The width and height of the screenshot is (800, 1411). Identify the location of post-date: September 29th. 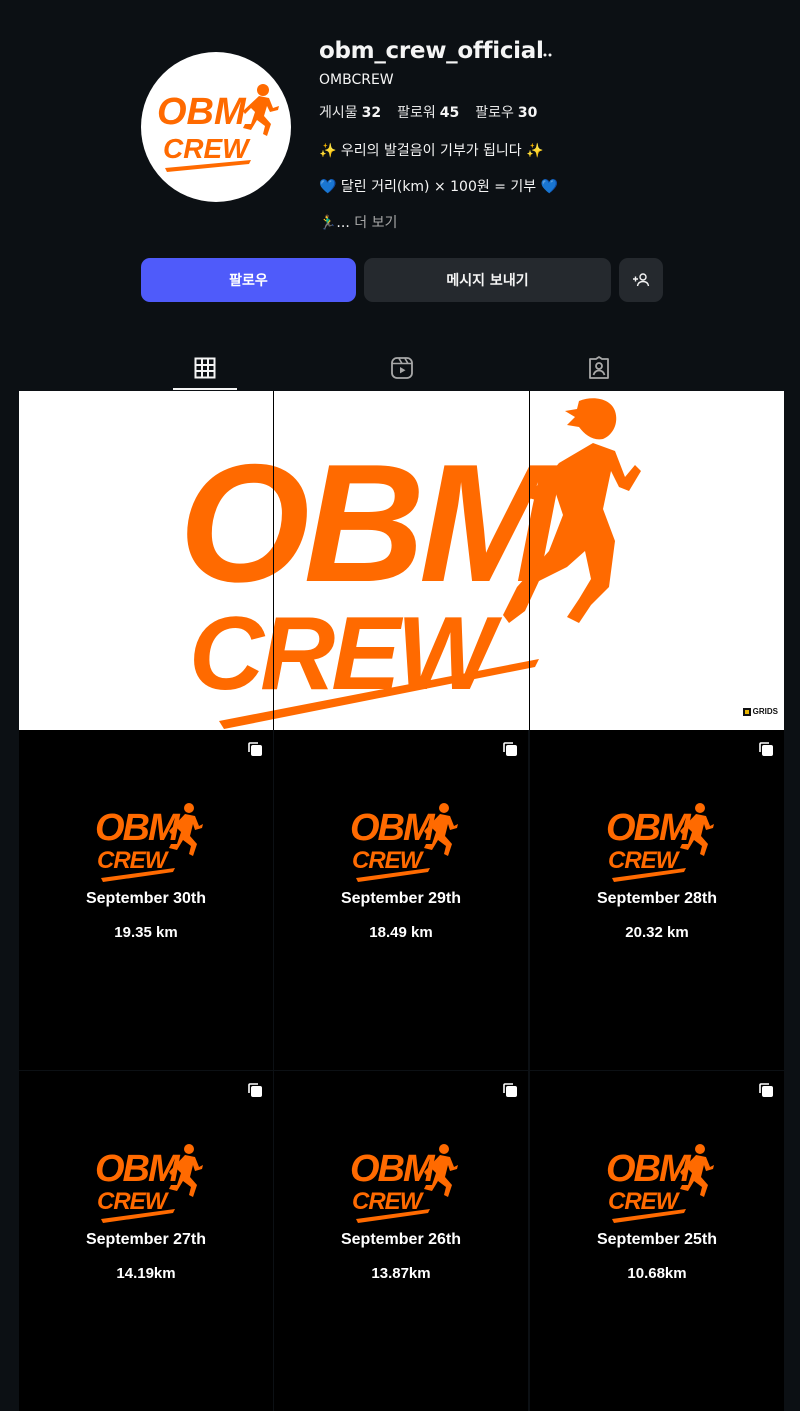
(401, 898).